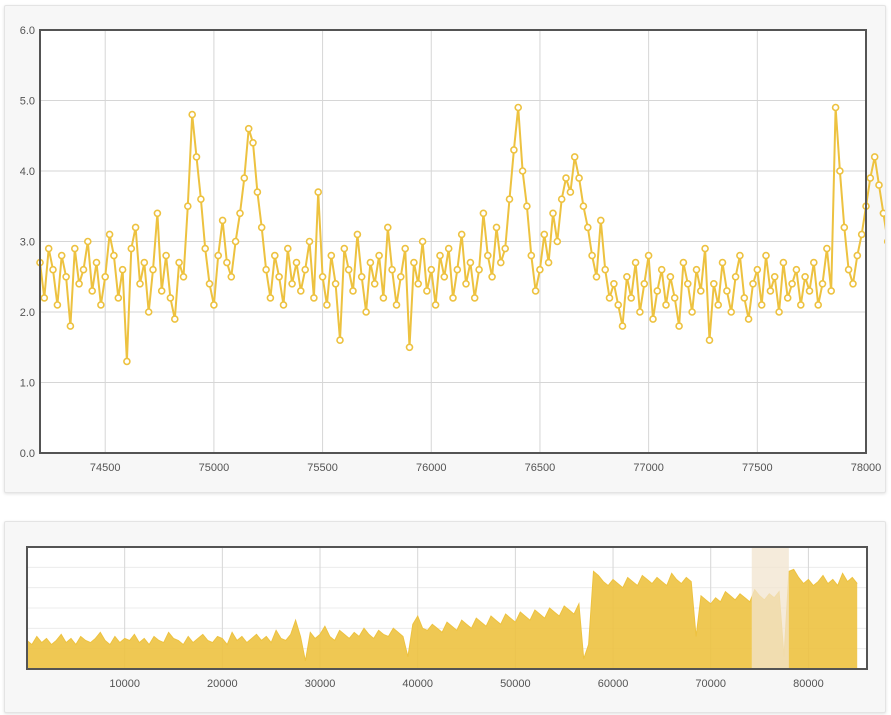 This screenshot has width=891, height=715. What do you see at coordinates (431, 468) in the screenshot?
I see `x-tick-label: 76000` at bounding box center [431, 468].